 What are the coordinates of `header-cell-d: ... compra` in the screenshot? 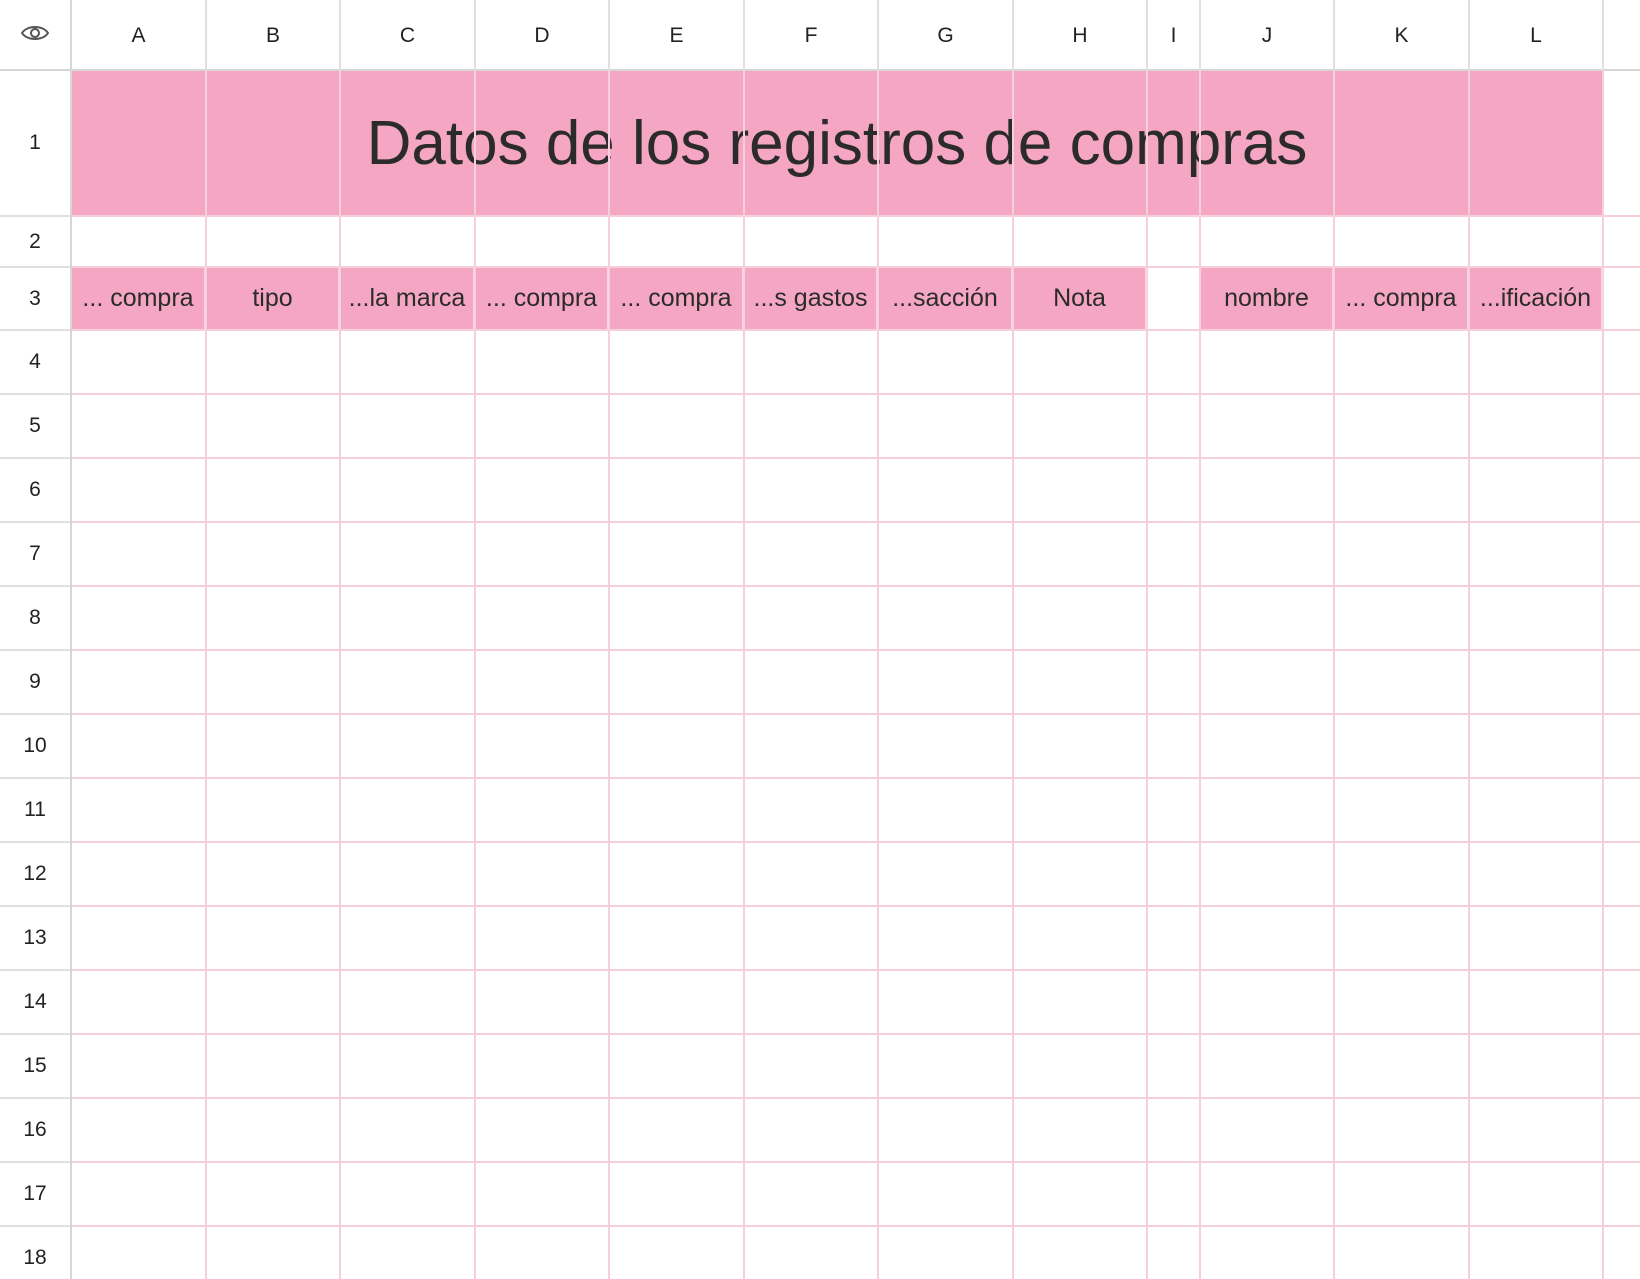 It's located at (542, 298).